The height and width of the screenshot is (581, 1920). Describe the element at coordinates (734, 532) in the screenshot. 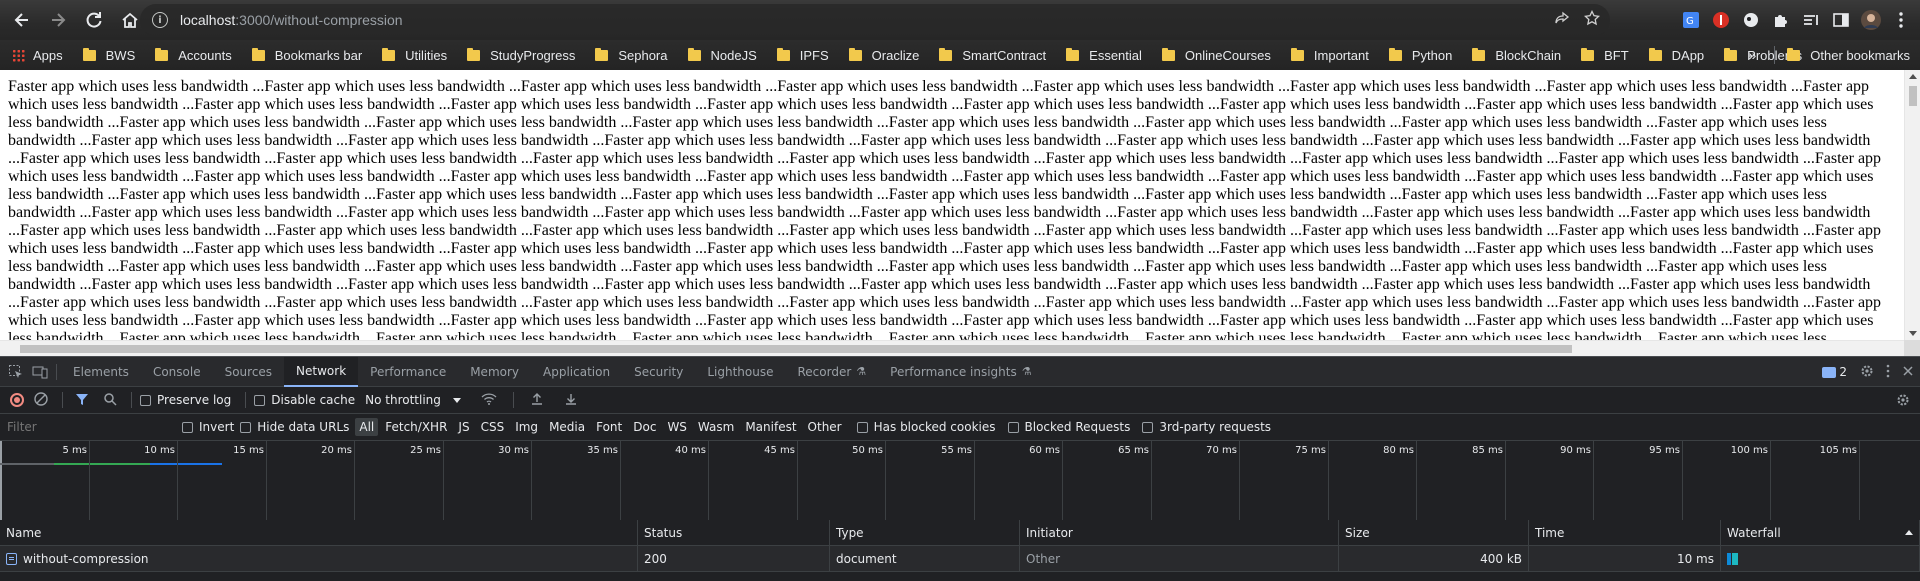

I see `column-header-status: Status` at that location.